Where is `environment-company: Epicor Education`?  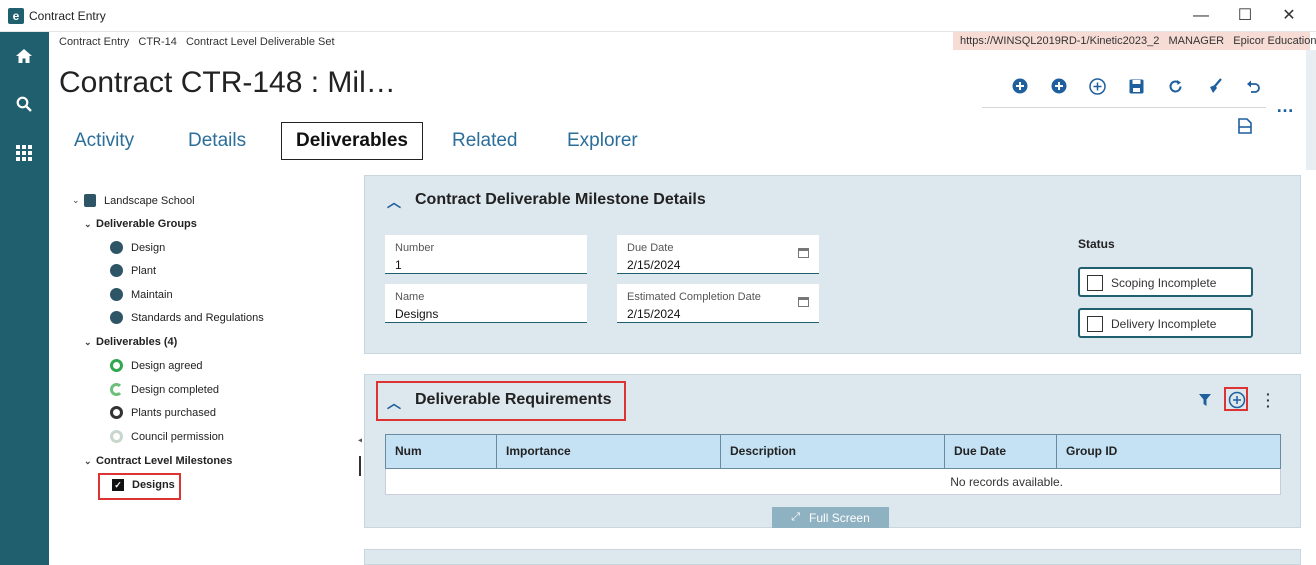 environment-company: Epicor Education is located at coordinates (1274, 41).